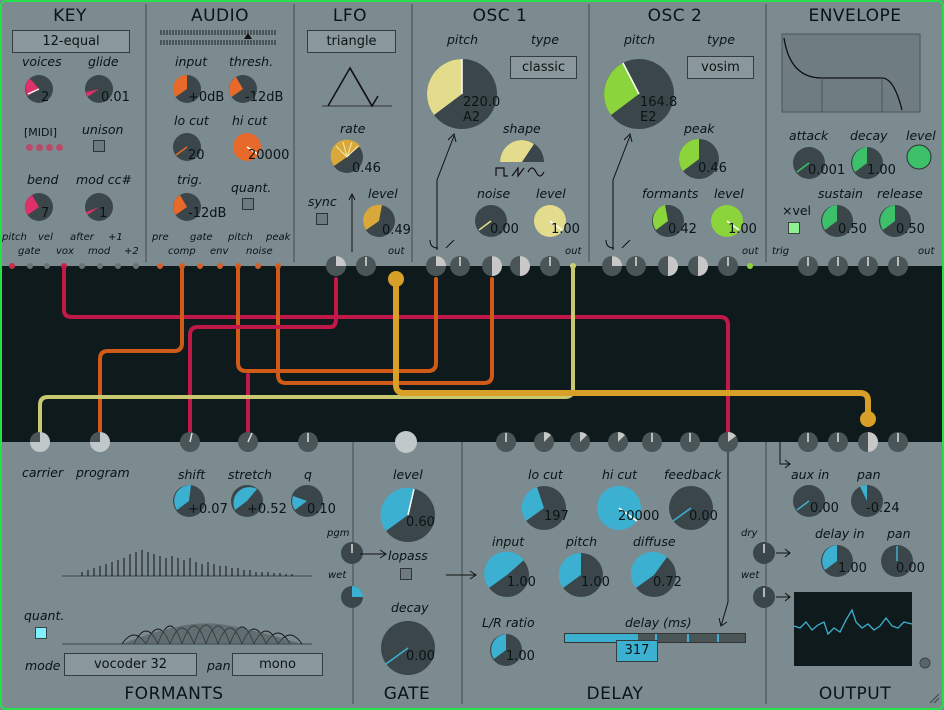 The height and width of the screenshot is (710, 944). What do you see at coordinates (619, 508) in the screenshot?
I see `delay-hicut-knob` at bounding box center [619, 508].